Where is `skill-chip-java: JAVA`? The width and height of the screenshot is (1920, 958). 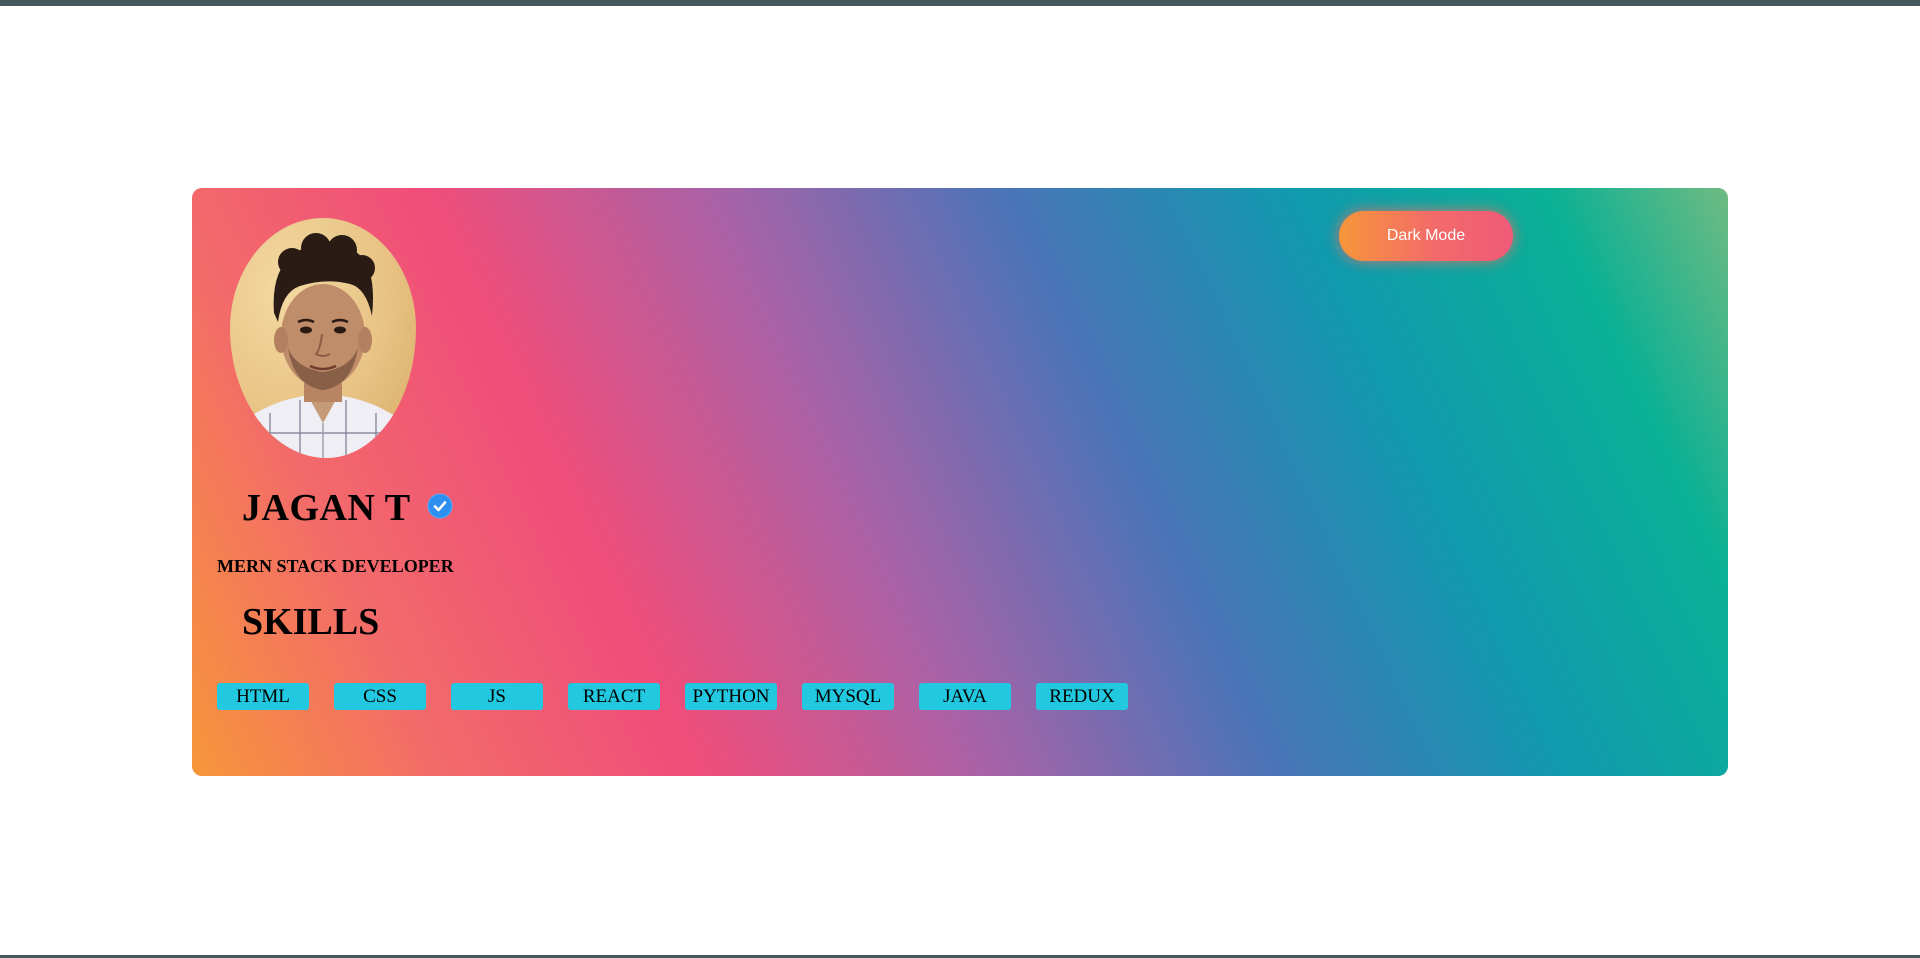 skill-chip-java: JAVA is located at coordinates (965, 696).